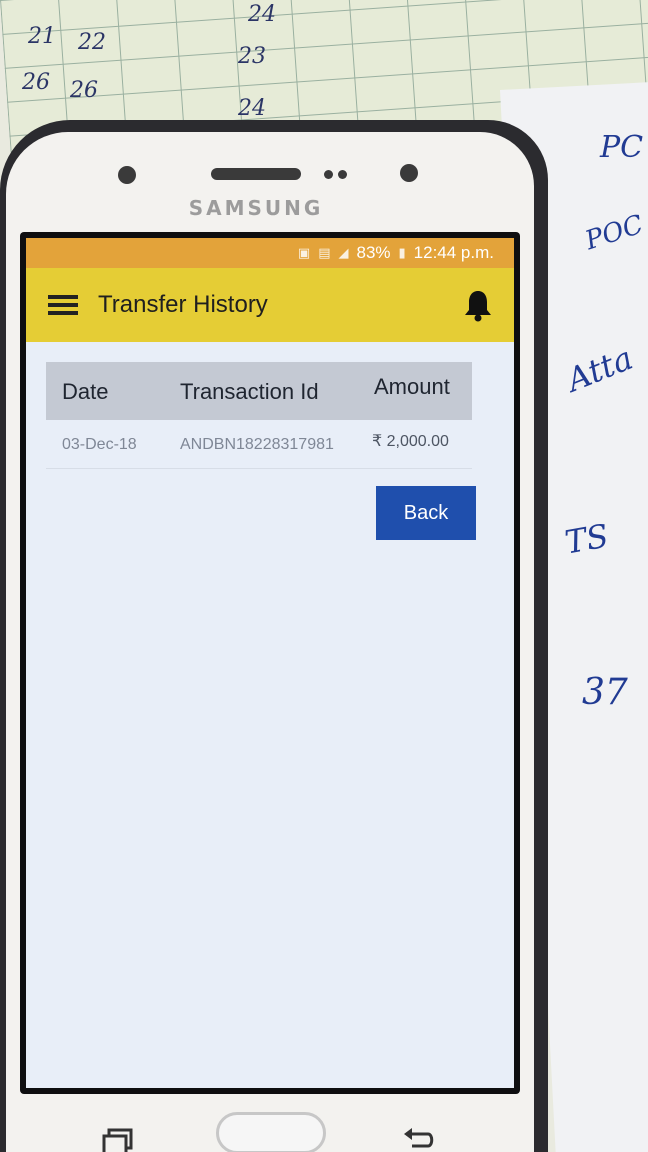  Describe the element at coordinates (92, 42) in the screenshot. I see `handwritten-number: 22` at that location.